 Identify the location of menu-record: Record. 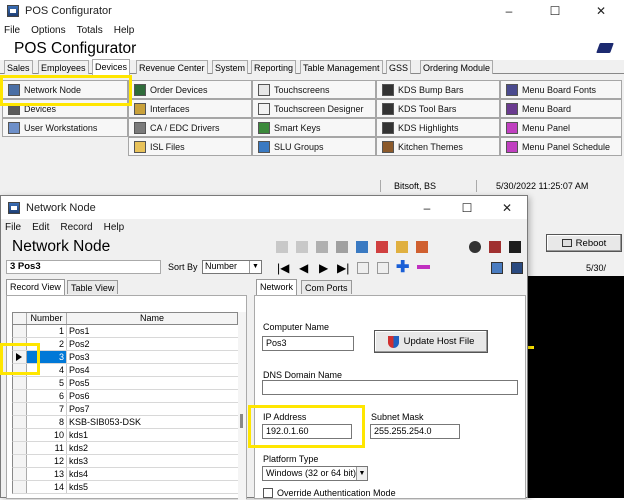
(76, 227).